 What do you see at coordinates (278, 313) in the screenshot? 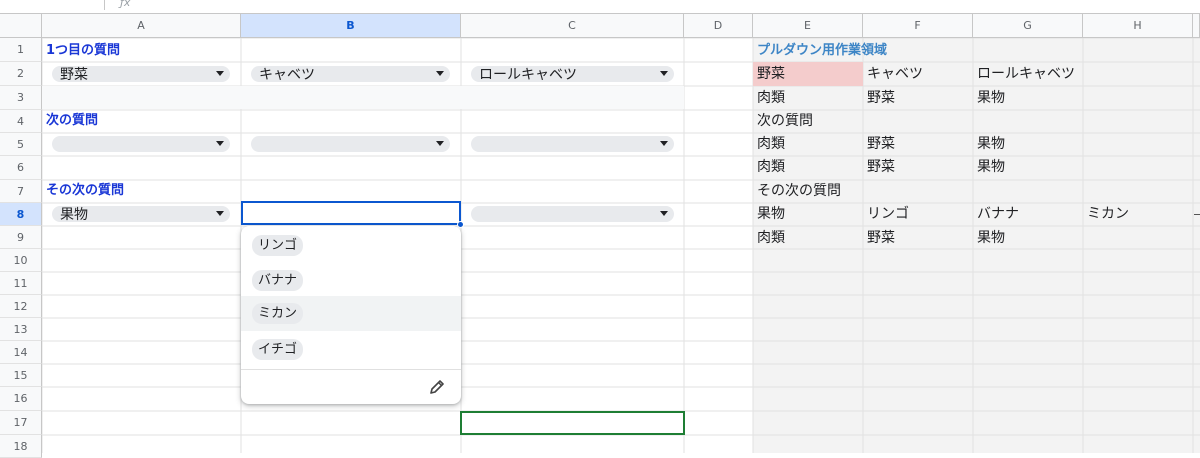
I see `option-chip: ミカン` at bounding box center [278, 313].